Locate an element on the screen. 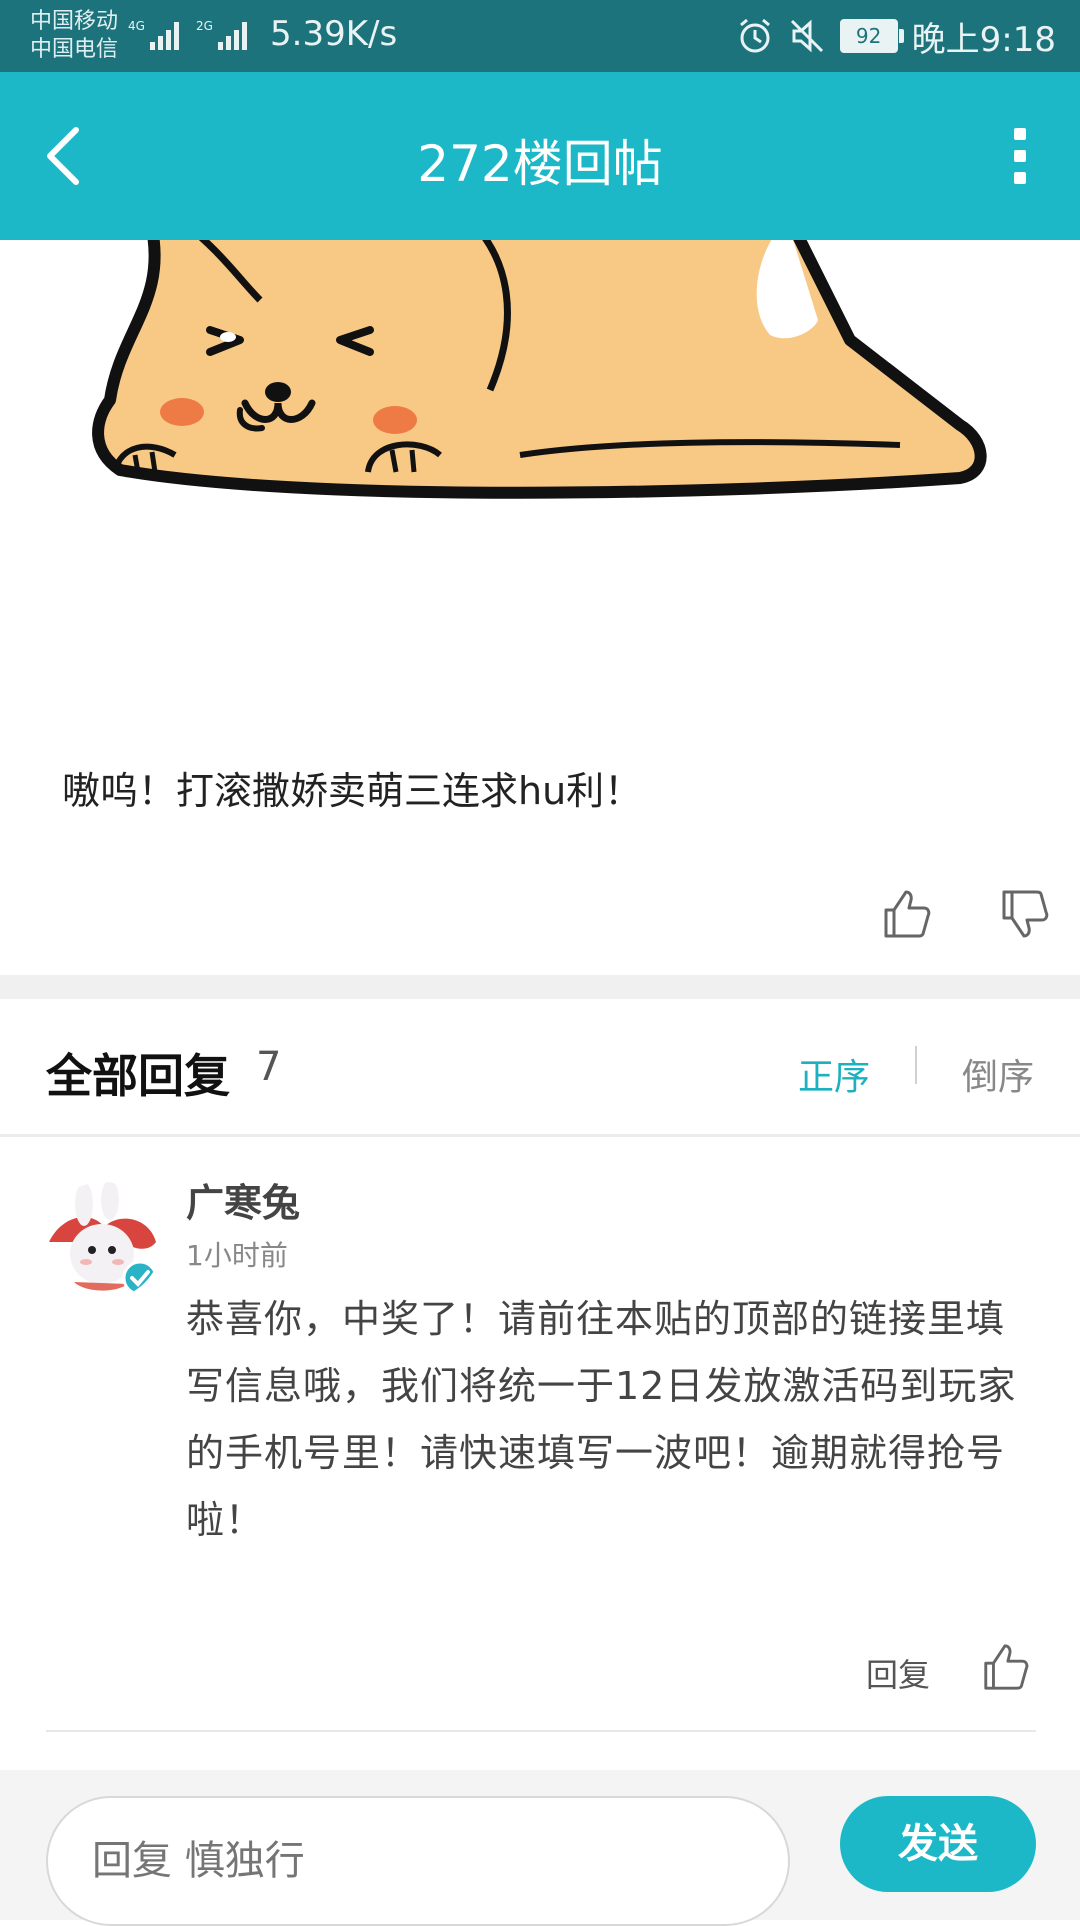 The height and width of the screenshot is (1926, 1080). section-divider is located at coordinates (540, 987).